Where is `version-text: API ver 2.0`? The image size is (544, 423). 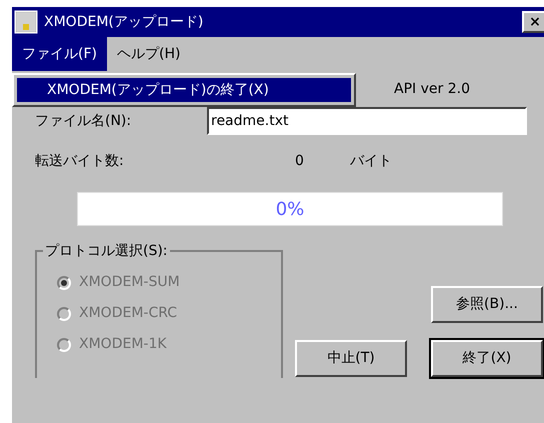 version-text: API ver 2.0 is located at coordinates (432, 89).